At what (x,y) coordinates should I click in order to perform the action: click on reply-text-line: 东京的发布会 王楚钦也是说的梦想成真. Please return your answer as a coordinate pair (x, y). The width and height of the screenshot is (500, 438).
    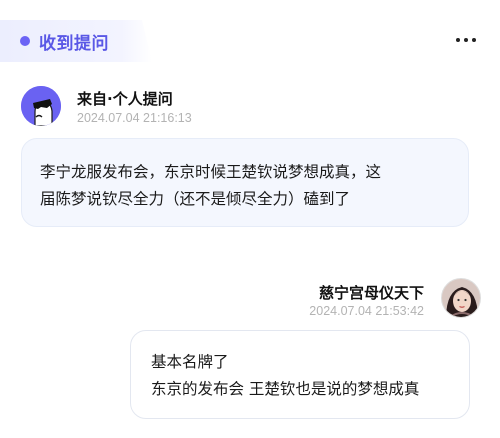
    Looking at the image, I should click on (285, 389).